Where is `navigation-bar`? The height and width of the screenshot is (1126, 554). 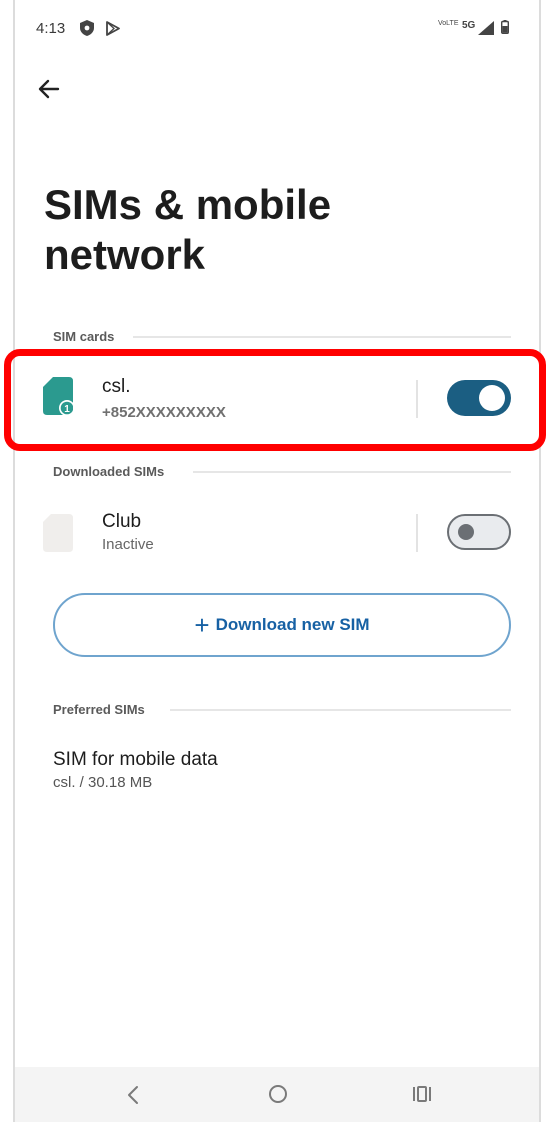
navigation-bar is located at coordinates (277, 1094).